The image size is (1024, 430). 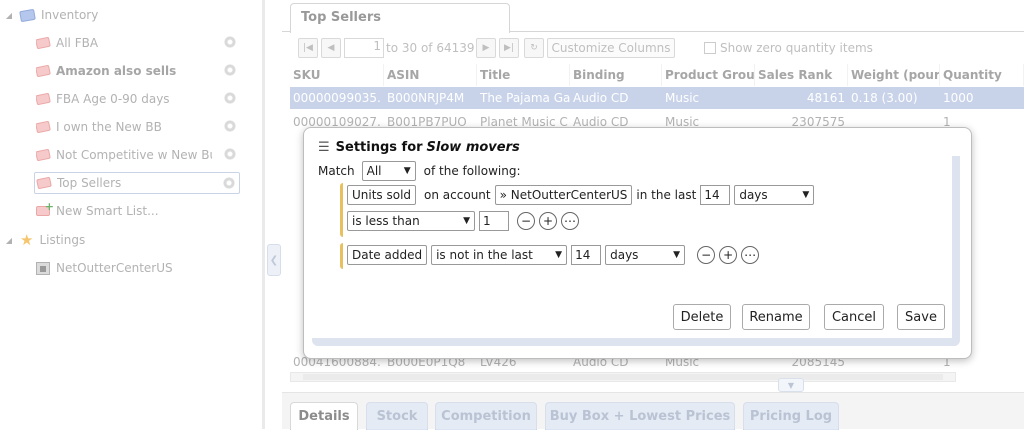 I want to click on operator-select: is not in the last ▼, so click(x=499, y=255).